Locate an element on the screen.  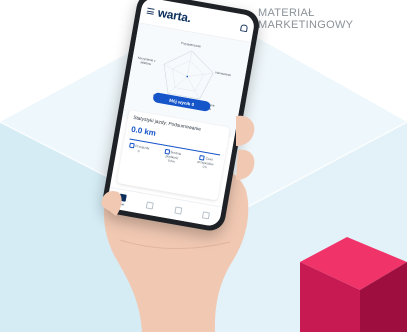
hand-fingers is located at coordinates (178, 165).